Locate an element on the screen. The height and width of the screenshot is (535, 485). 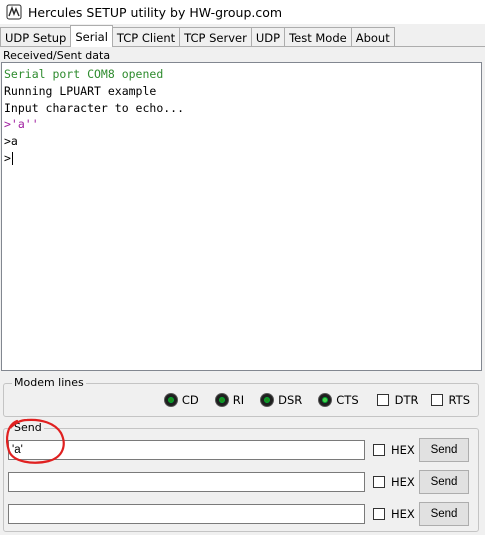
hex-option-3: HEX is located at coordinates (395, 514).